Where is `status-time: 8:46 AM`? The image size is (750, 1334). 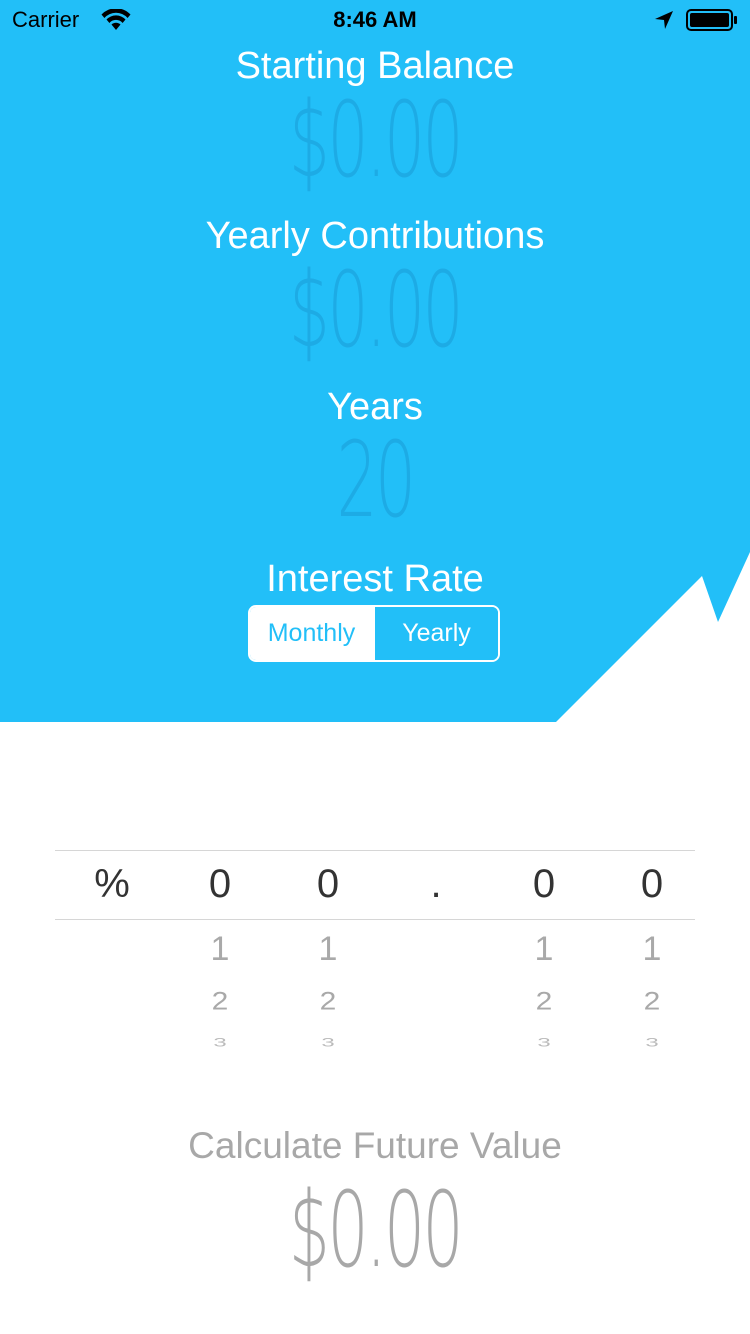
status-time: 8:46 AM is located at coordinates (375, 19).